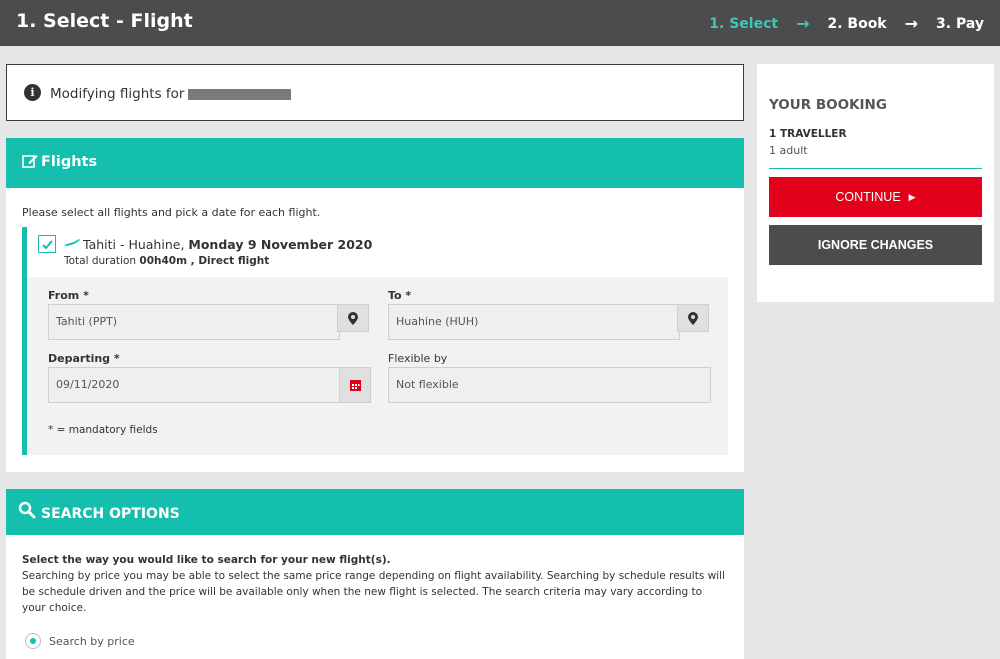 Image resolution: width=1000 pixels, height=659 pixels. Describe the element at coordinates (92, 641) in the screenshot. I see `search-by-price-label: Search by price` at that location.